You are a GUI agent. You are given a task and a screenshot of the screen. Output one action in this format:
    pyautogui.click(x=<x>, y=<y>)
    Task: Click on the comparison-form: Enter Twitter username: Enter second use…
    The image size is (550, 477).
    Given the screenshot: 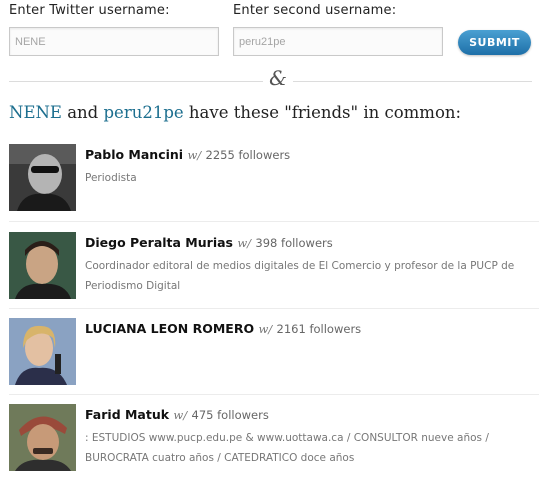 What is the action you would take?
    pyautogui.click(x=275, y=35)
    